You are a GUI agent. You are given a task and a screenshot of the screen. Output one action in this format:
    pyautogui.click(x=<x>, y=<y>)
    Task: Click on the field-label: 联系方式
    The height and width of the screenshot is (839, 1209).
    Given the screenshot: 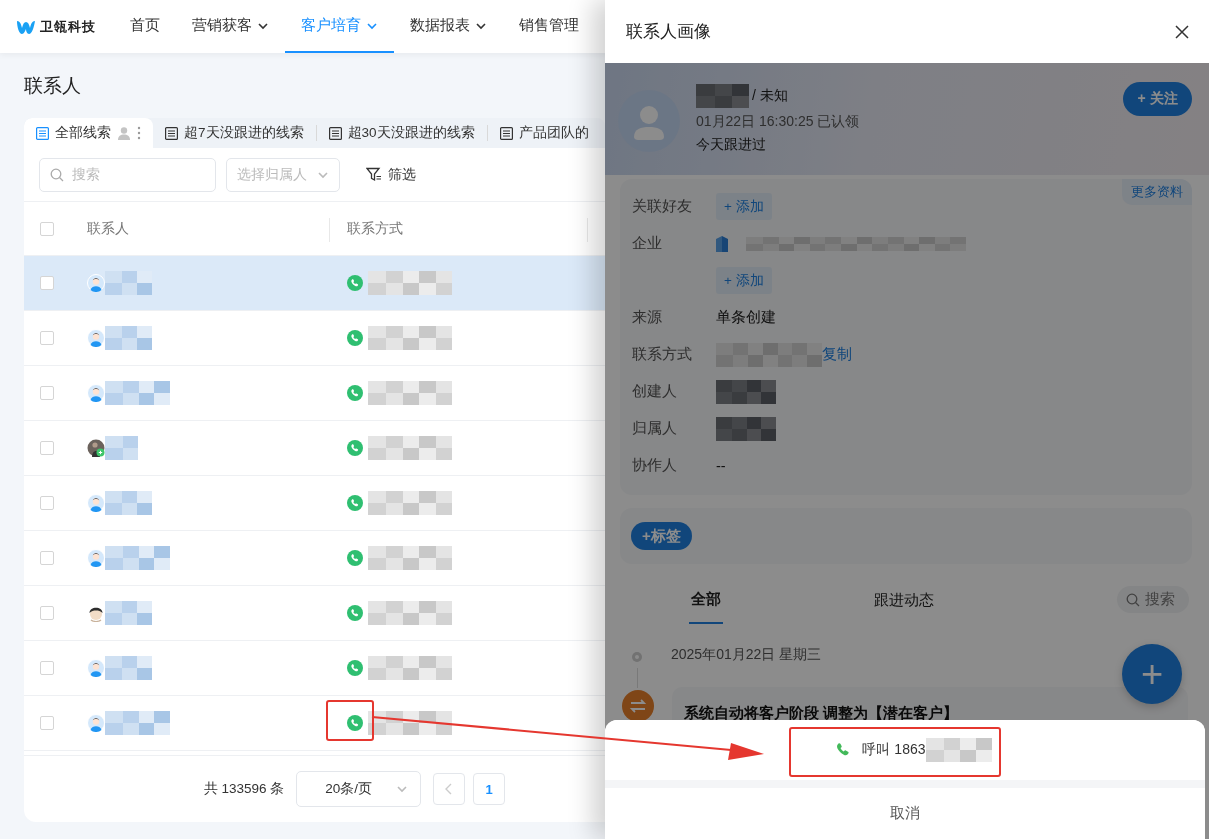 What is the action you would take?
    pyautogui.click(x=662, y=354)
    